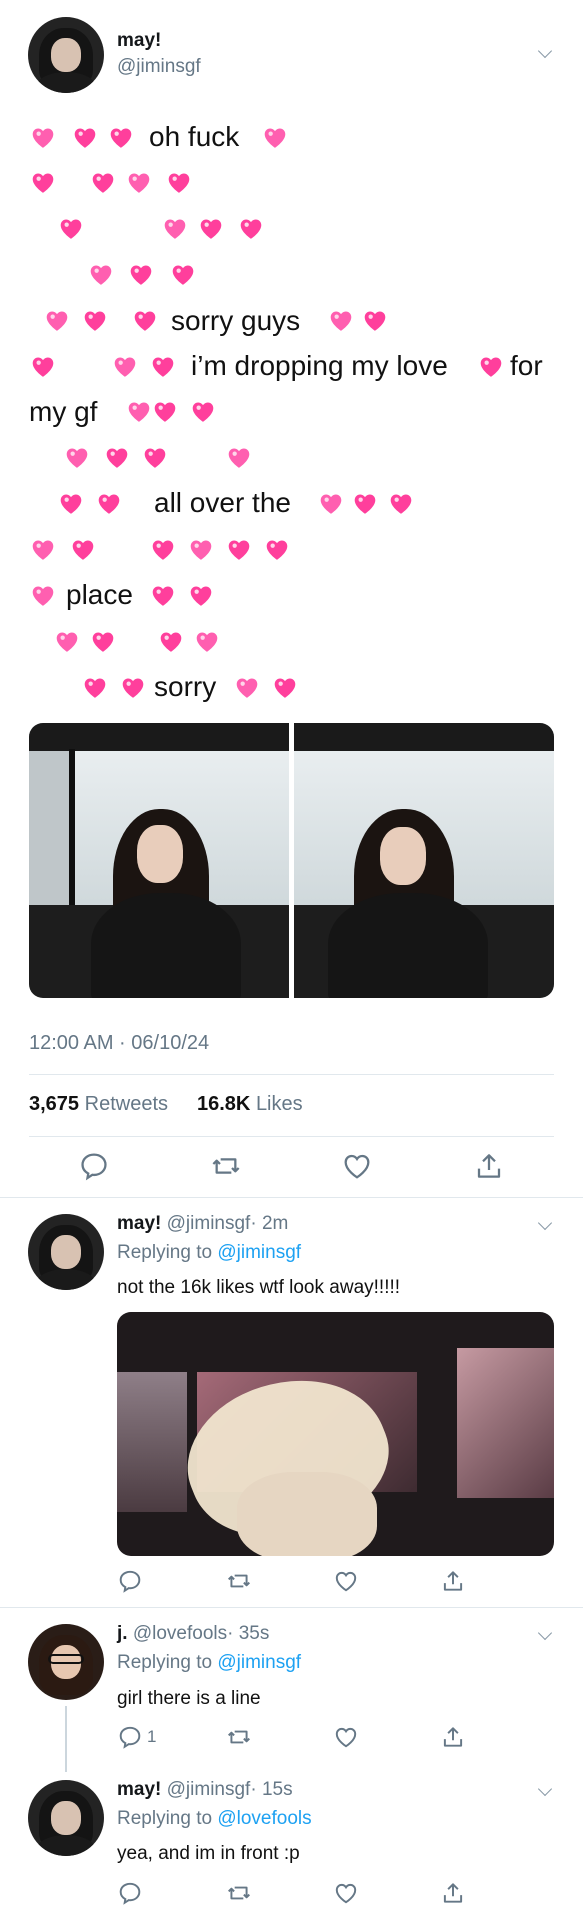 This screenshot has height=1920, width=583. Describe the element at coordinates (335, 1434) in the screenshot. I see `reply-media` at that location.